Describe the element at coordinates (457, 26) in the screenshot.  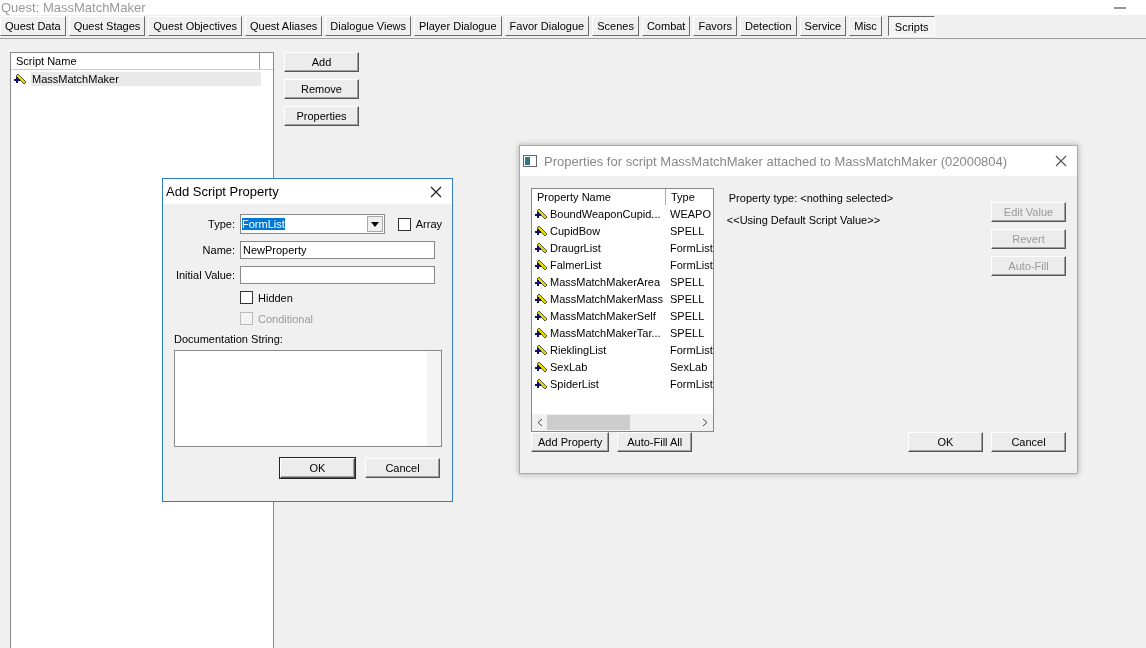
I see `tab: Player Dialogue` at that location.